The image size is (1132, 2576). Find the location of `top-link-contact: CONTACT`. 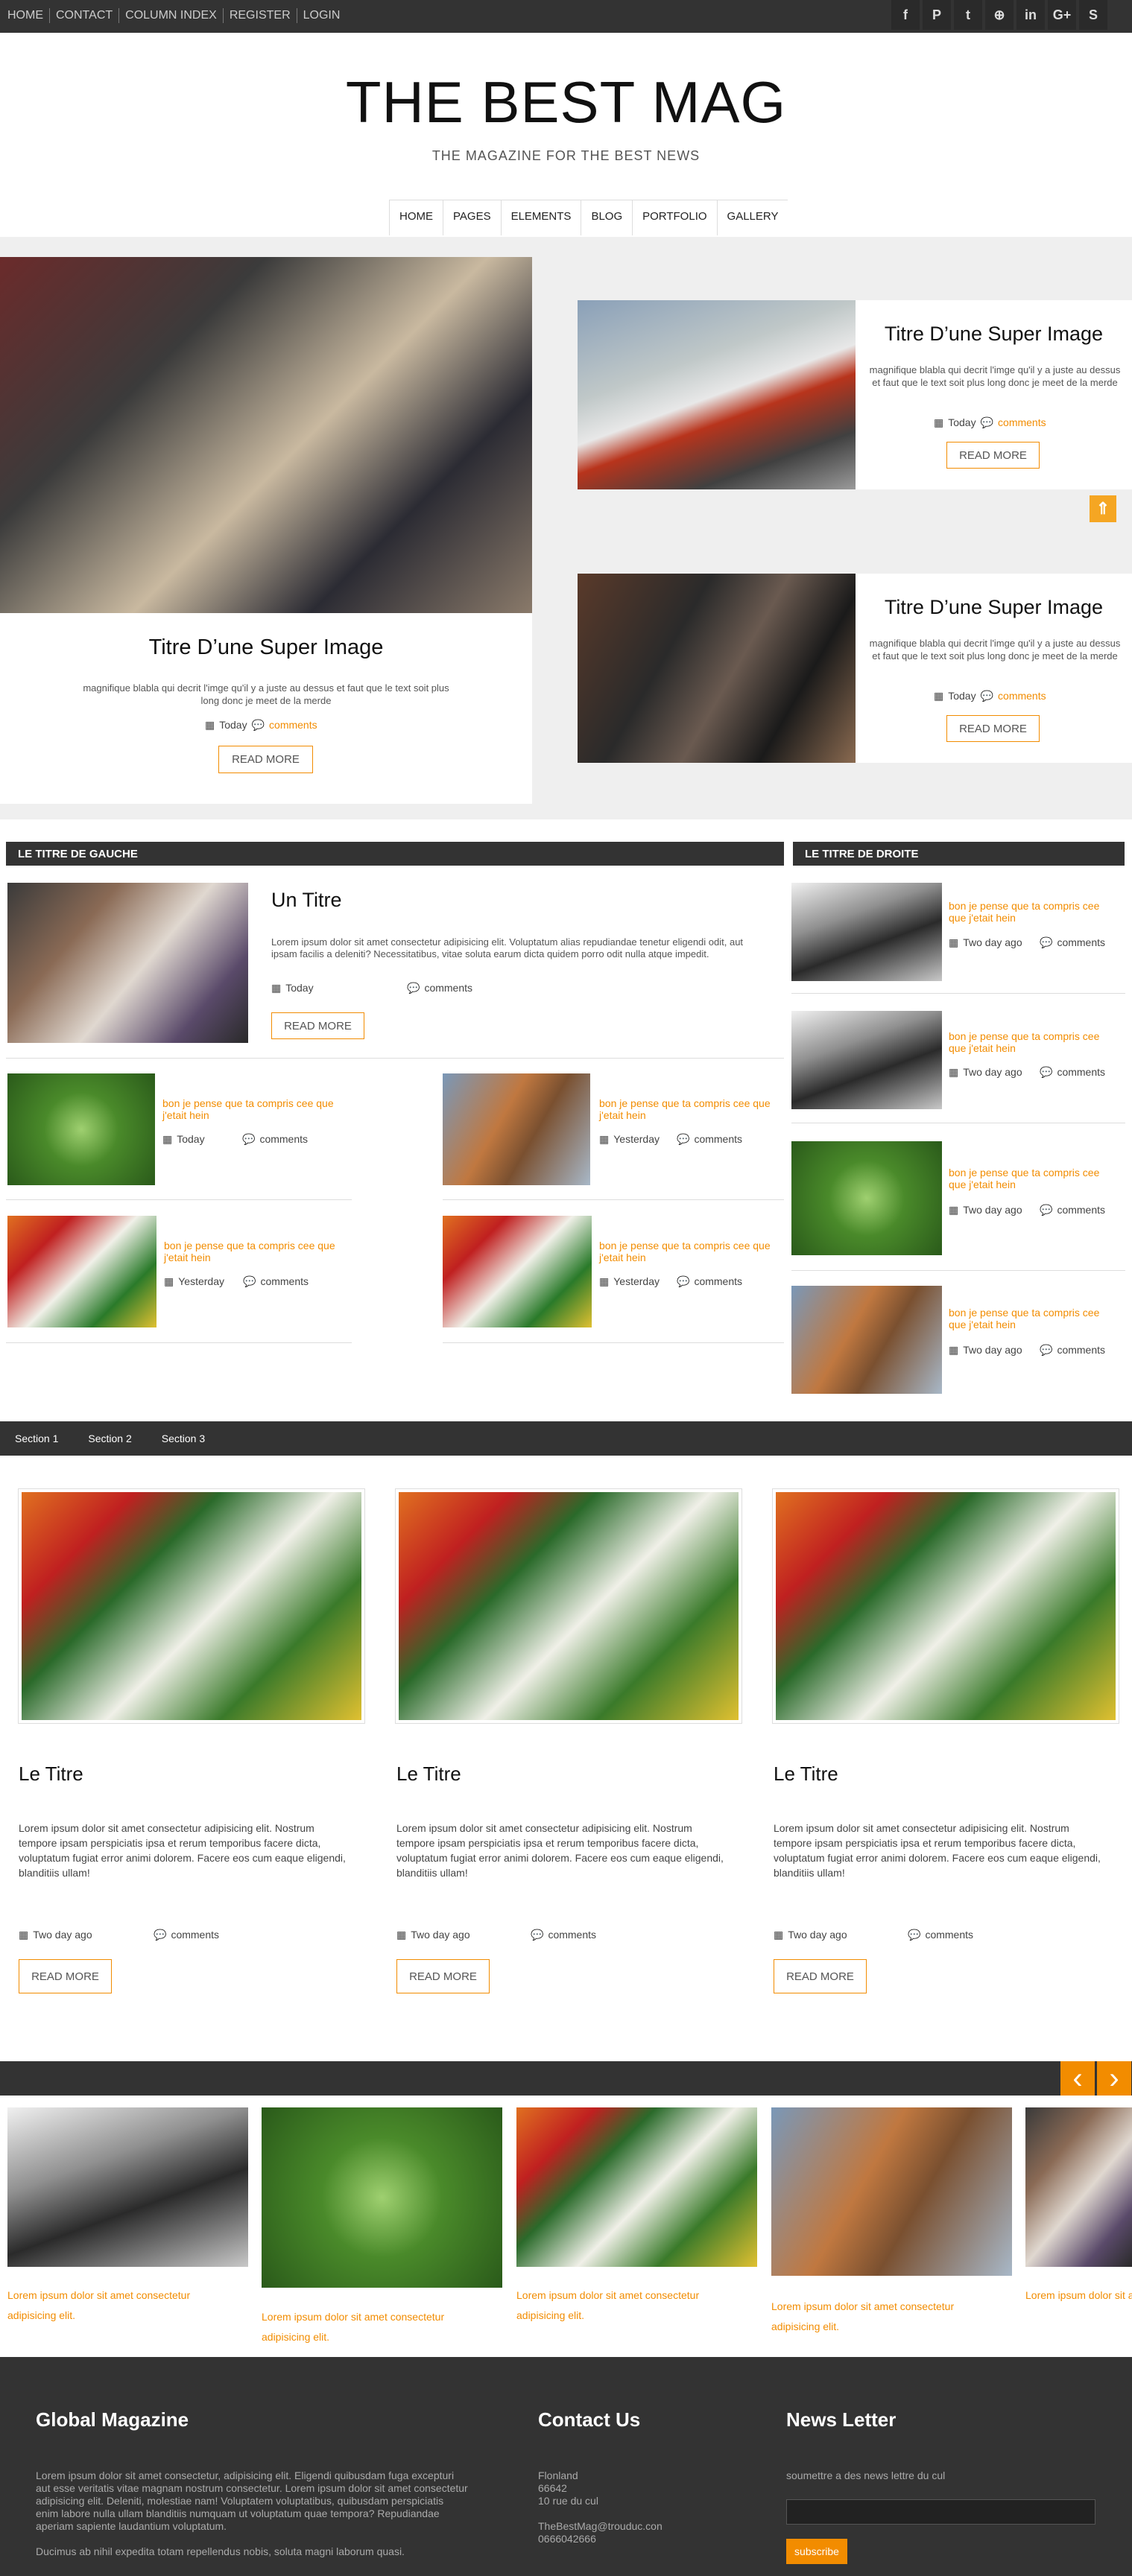

top-link-contact: CONTACT is located at coordinates (85, 16).